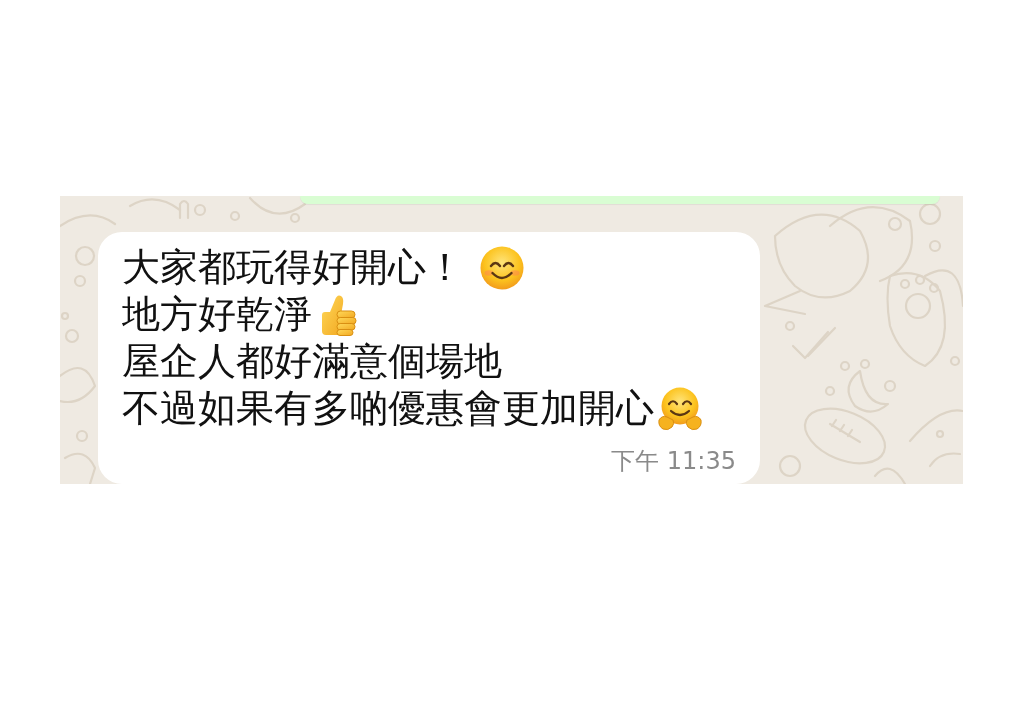 The height and width of the screenshot is (723, 1024). I want to click on message-text: 屋企人都好滿意個場地, so click(312, 361).